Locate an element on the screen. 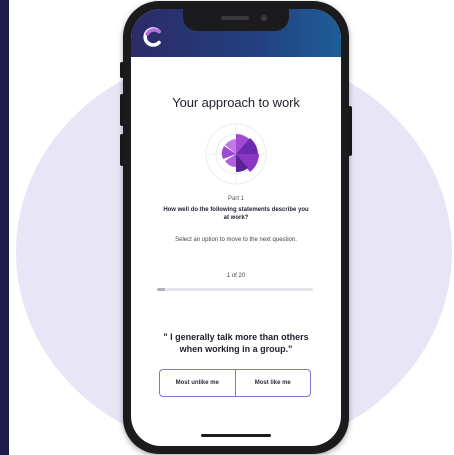 This screenshot has height=455, width=454. radar-chart-icon is located at coordinates (236, 154).